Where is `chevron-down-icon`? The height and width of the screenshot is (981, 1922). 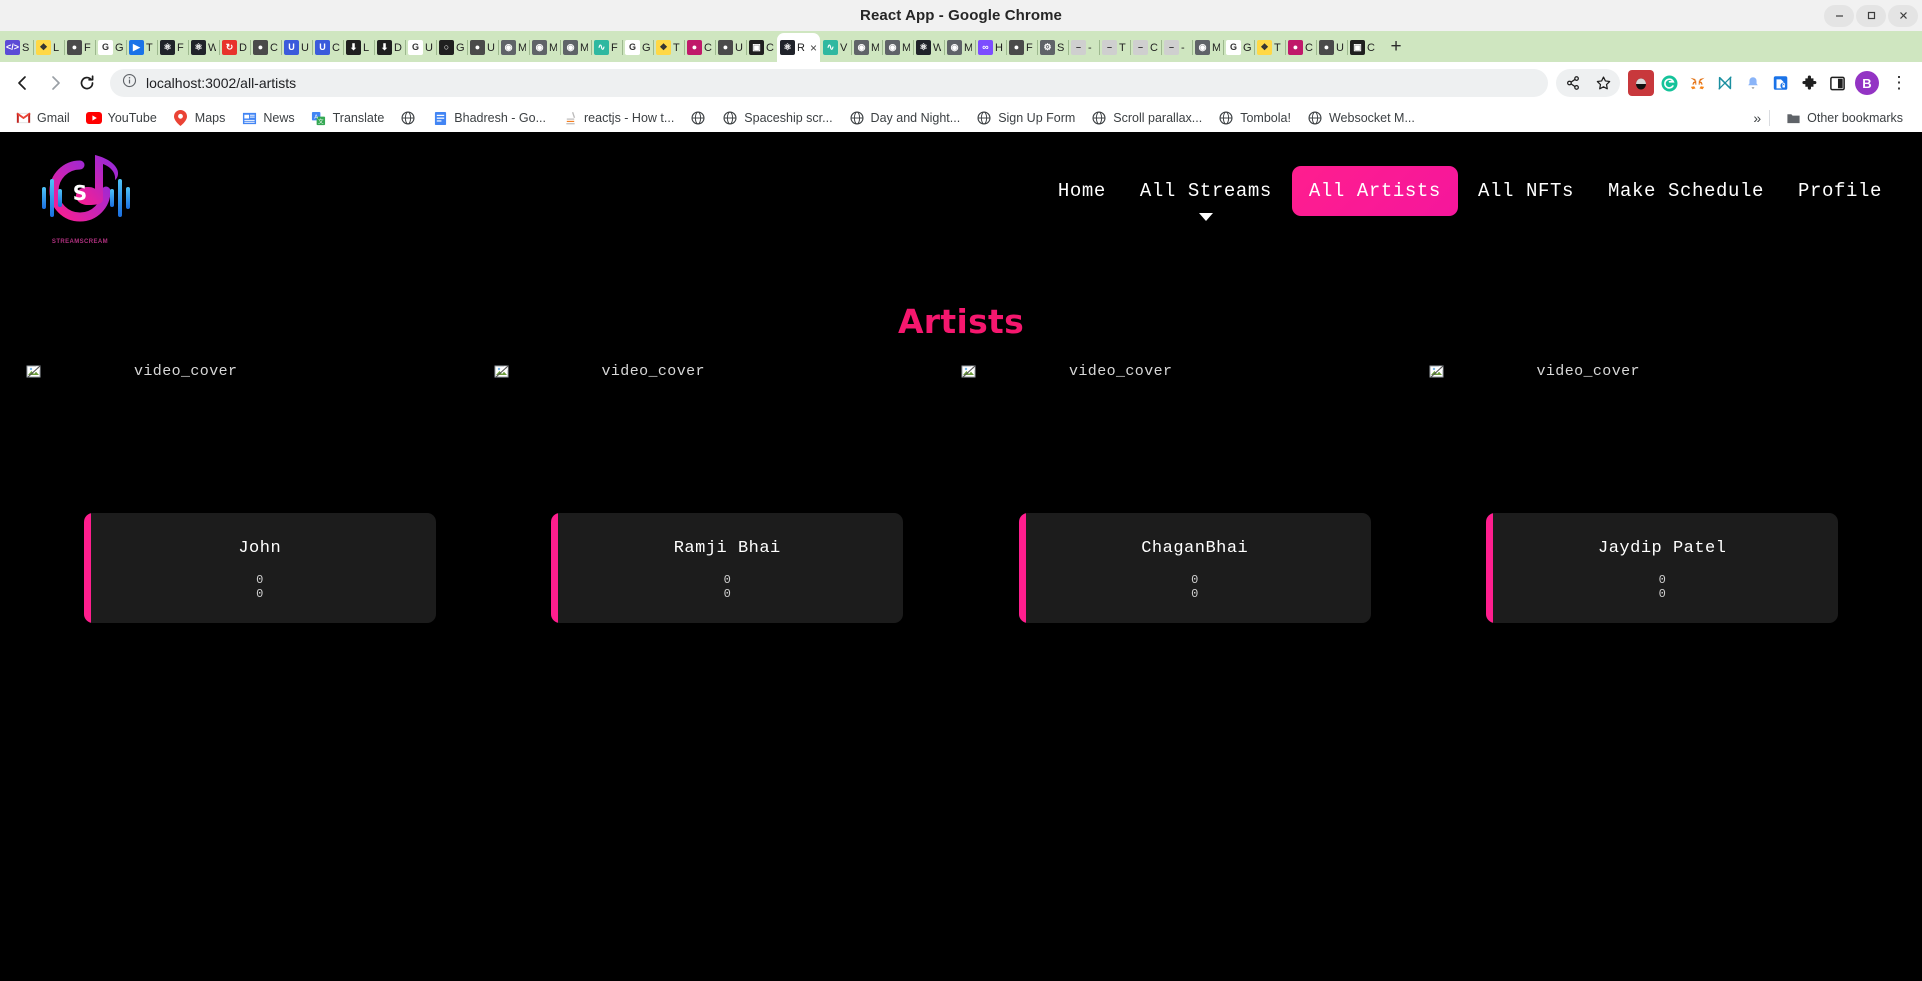 chevron-down-icon is located at coordinates (1205, 217).